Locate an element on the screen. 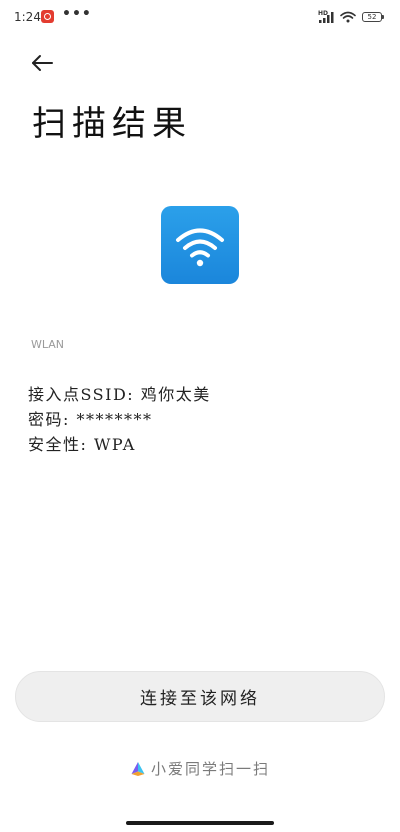  connect-network-button: 连接至该网络 is located at coordinates (200, 696).